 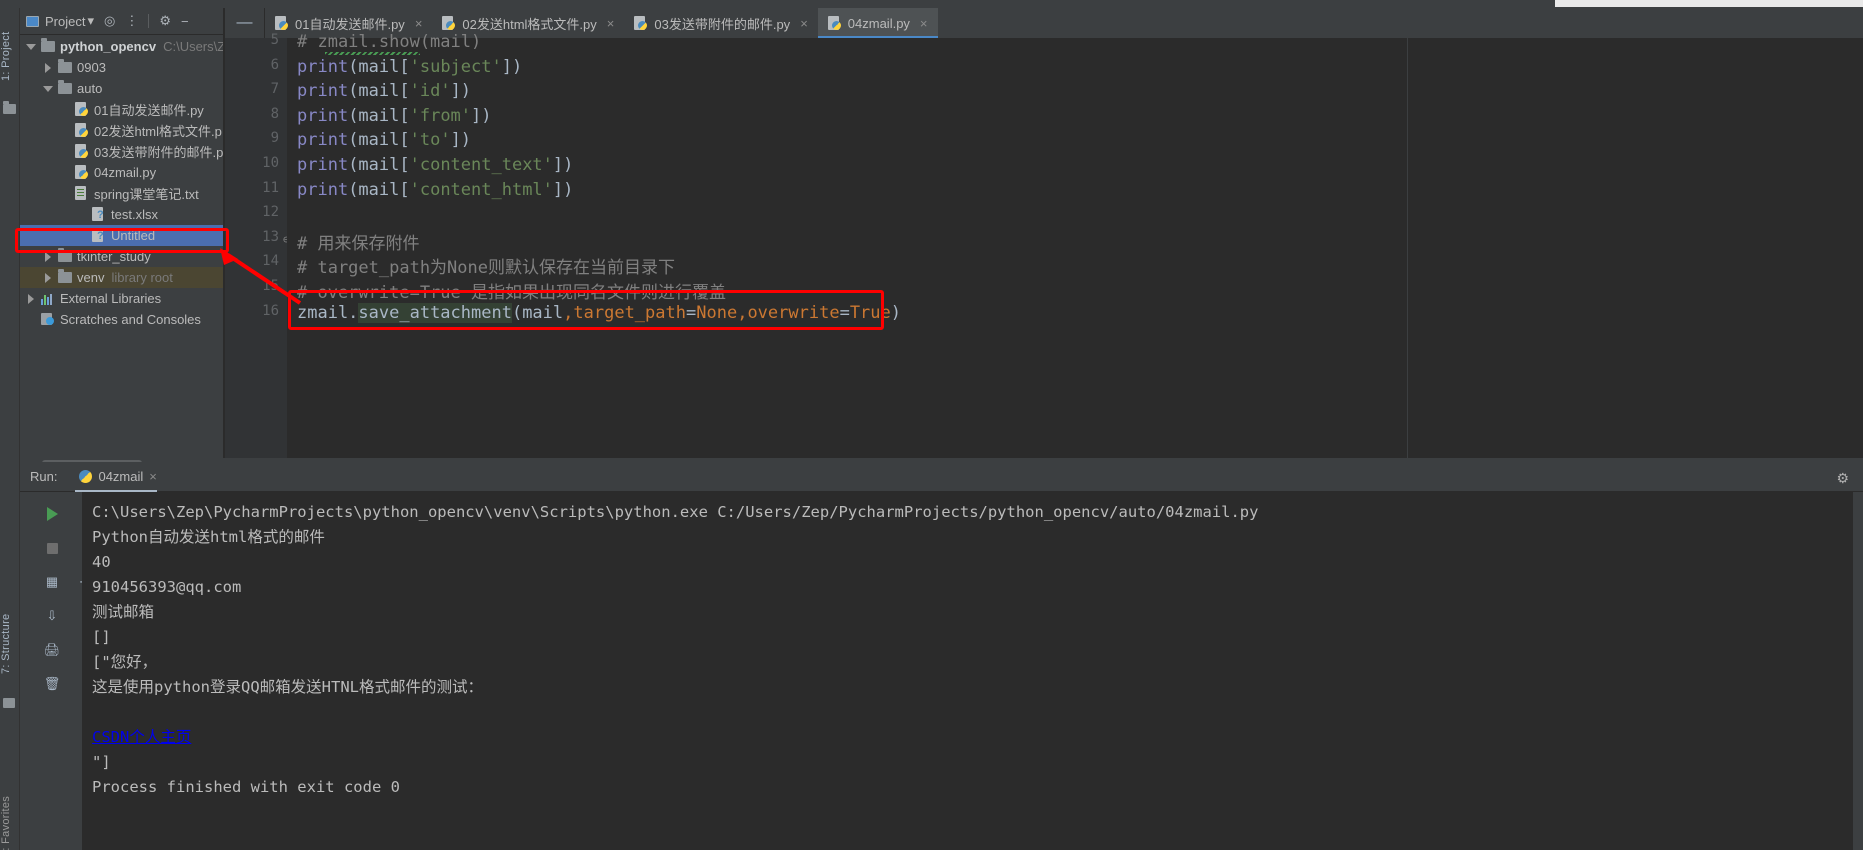 I want to click on line-number: 7, so click(x=274, y=89).